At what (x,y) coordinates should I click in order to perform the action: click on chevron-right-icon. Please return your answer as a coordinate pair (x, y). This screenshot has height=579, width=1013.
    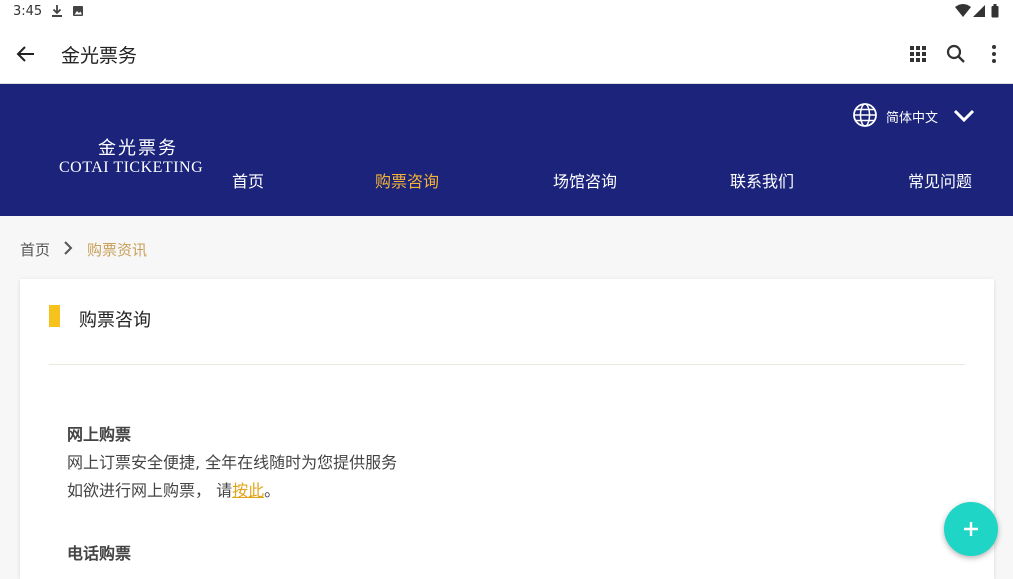
    Looking at the image, I should click on (68, 248).